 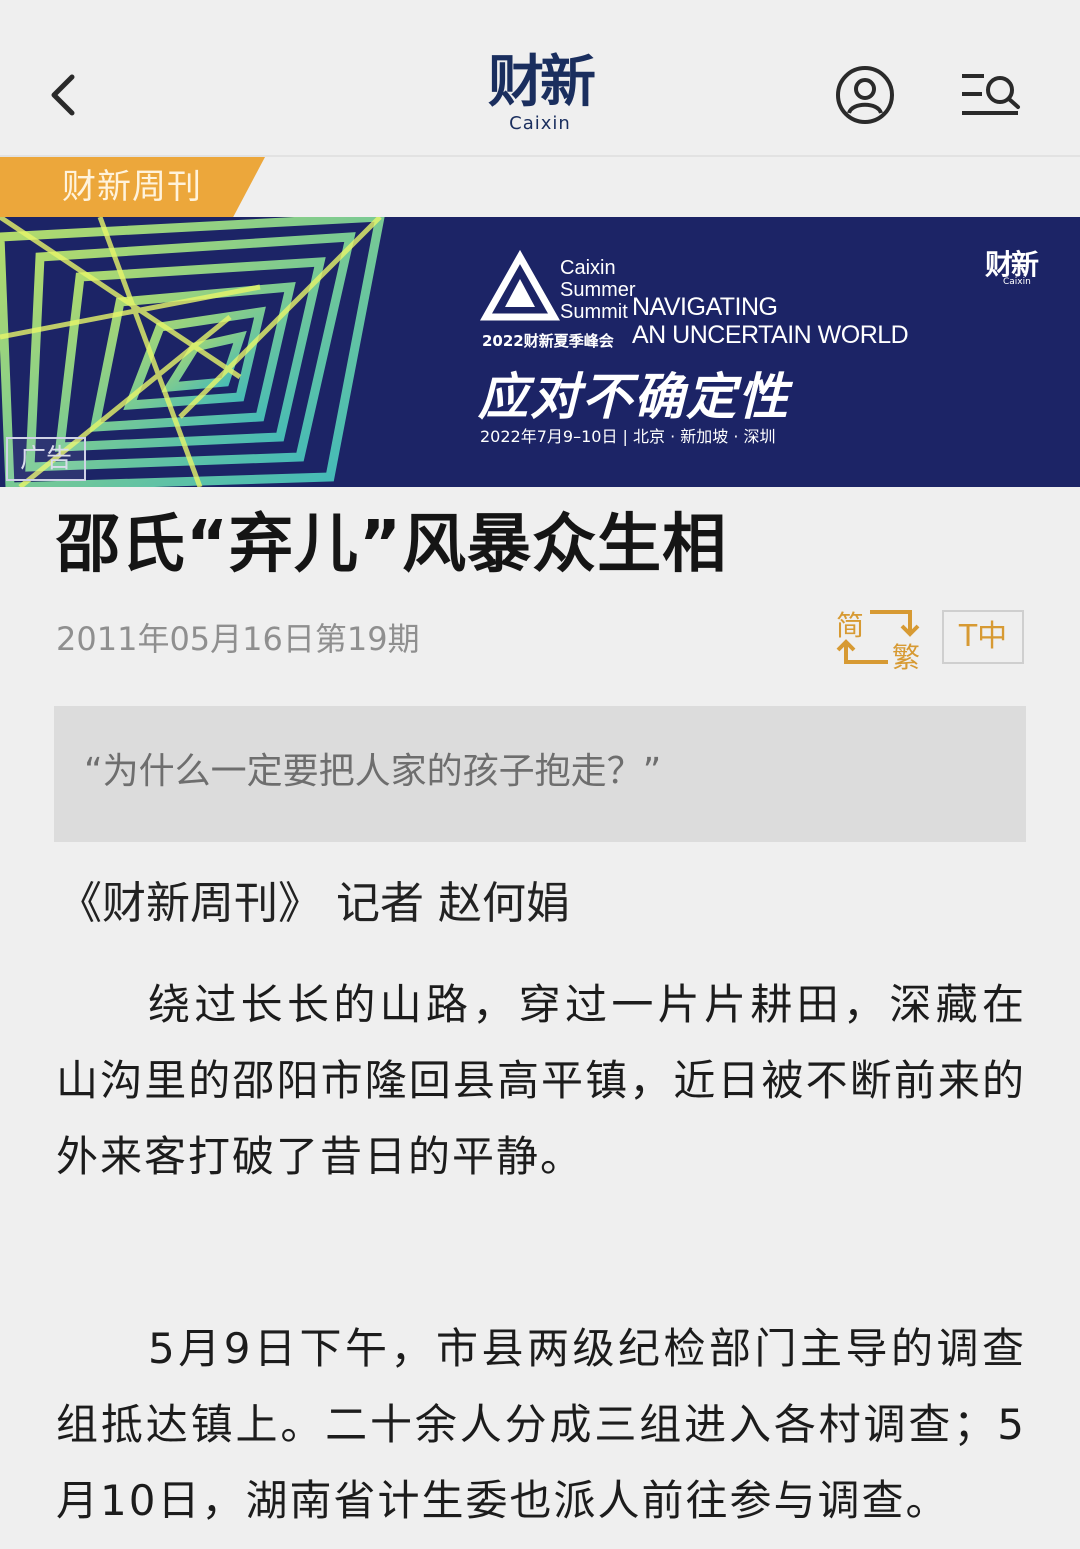 I want to click on banner-headline: 应对不确定性, so click(x=634, y=397).